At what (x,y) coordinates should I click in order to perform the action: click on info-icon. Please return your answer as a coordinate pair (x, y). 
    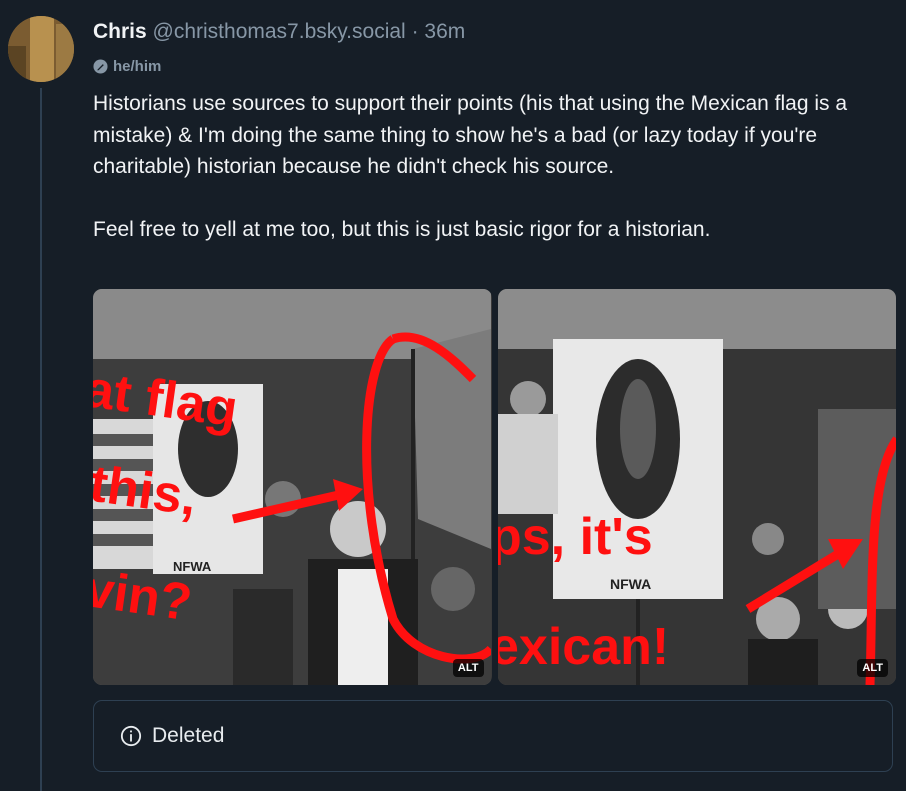
    Looking at the image, I should click on (131, 736).